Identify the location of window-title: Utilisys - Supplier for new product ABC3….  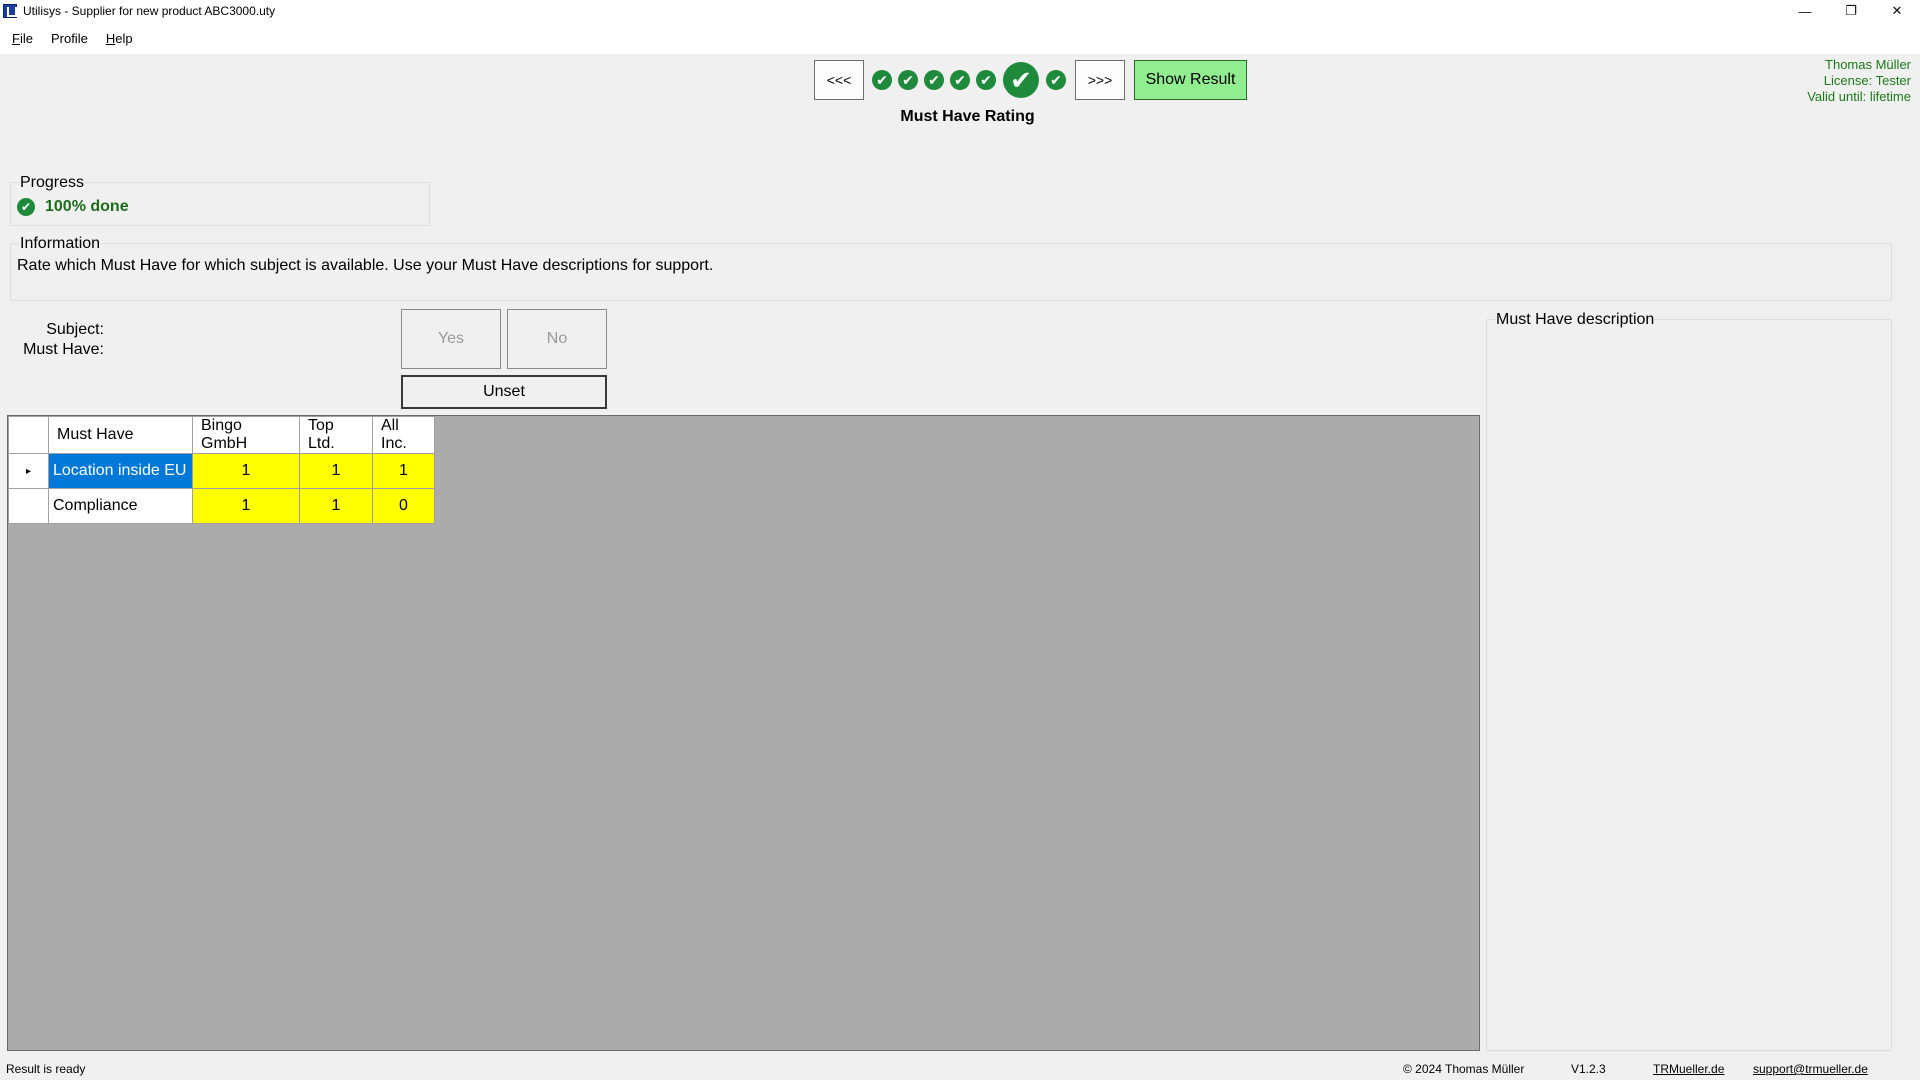
(149, 11).